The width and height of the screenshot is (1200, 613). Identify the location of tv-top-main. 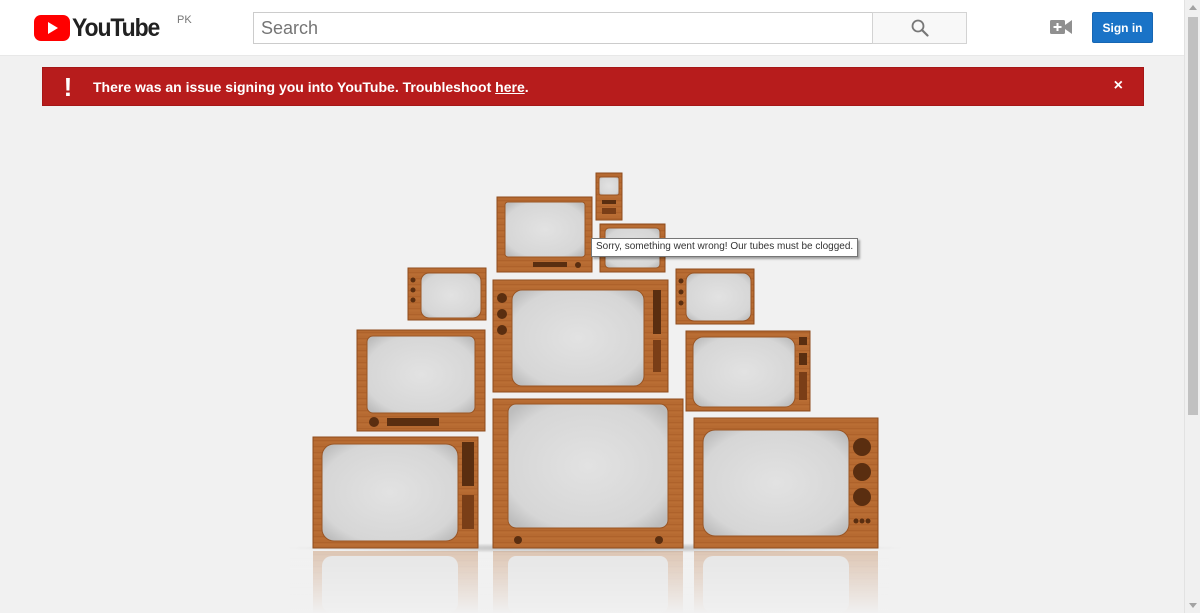
(544, 234).